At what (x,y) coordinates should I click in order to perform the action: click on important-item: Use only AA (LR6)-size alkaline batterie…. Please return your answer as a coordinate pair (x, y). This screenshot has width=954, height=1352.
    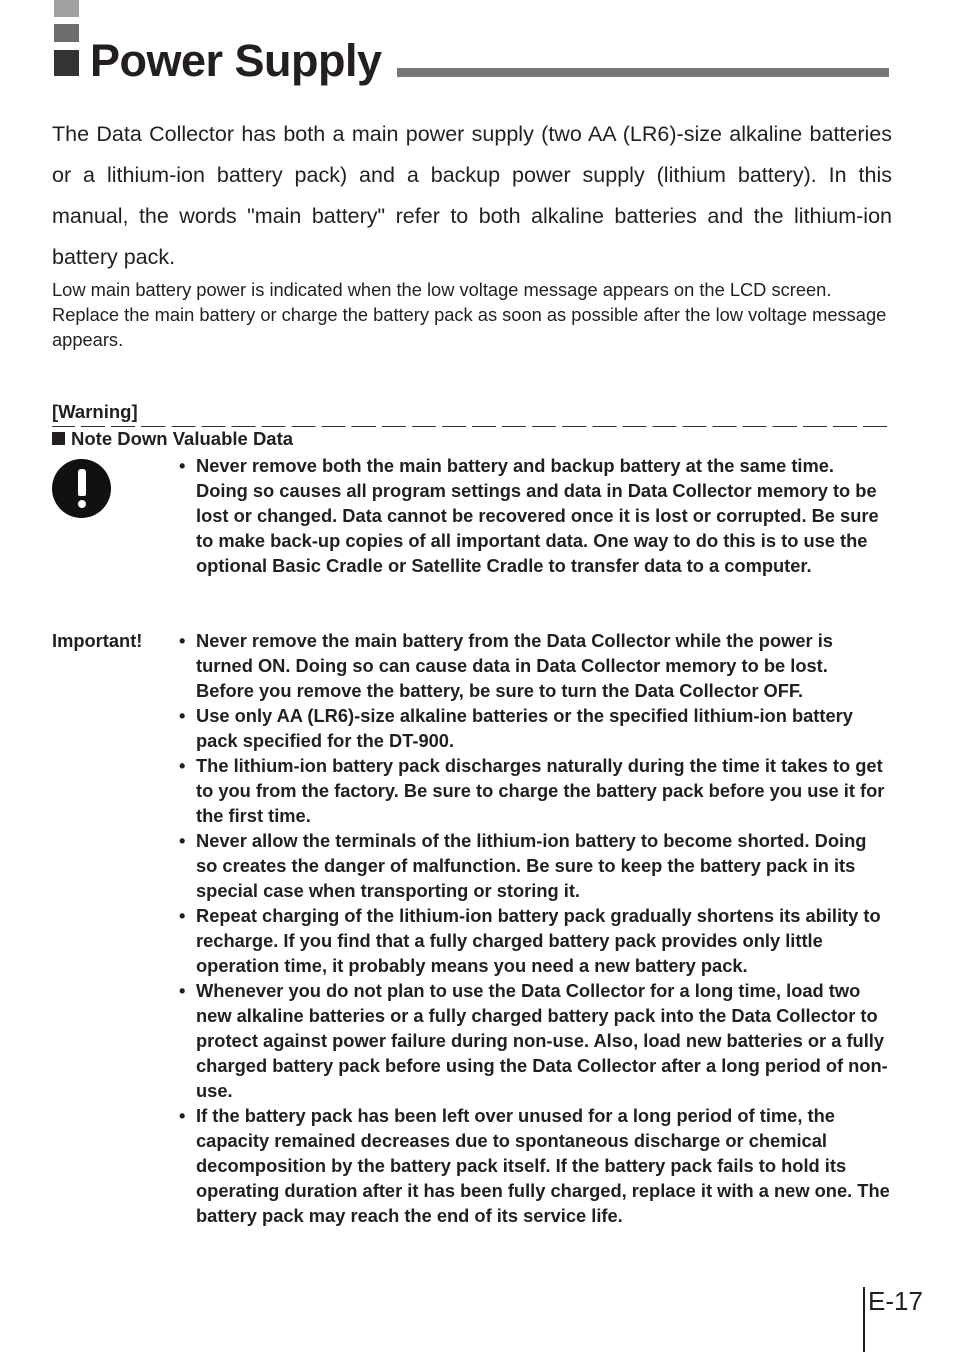
    Looking at the image, I should click on (534, 728).